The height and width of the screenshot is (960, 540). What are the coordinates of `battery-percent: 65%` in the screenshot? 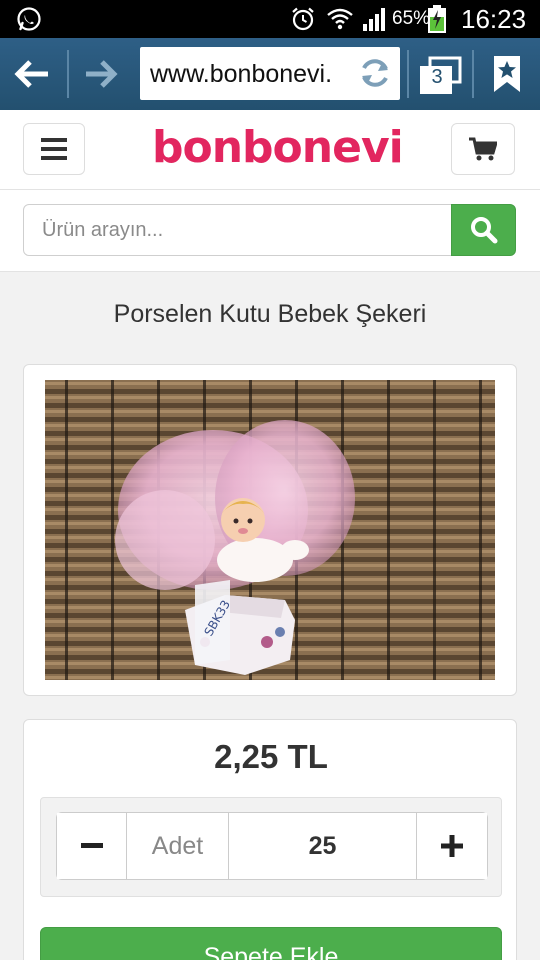 It's located at (411, 18).